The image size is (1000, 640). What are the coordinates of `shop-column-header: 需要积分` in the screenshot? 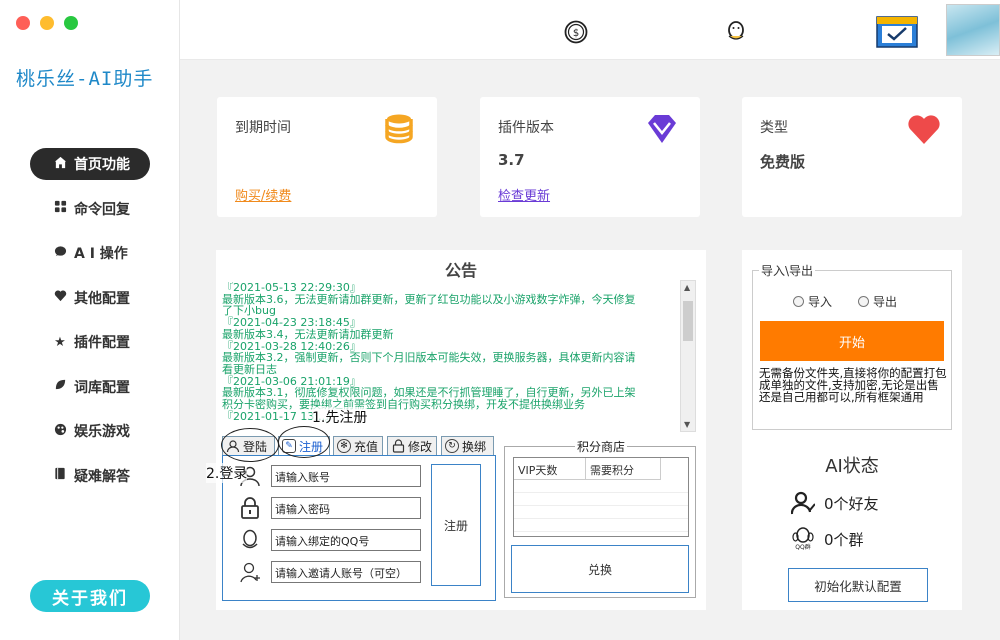 It's located at (623, 469).